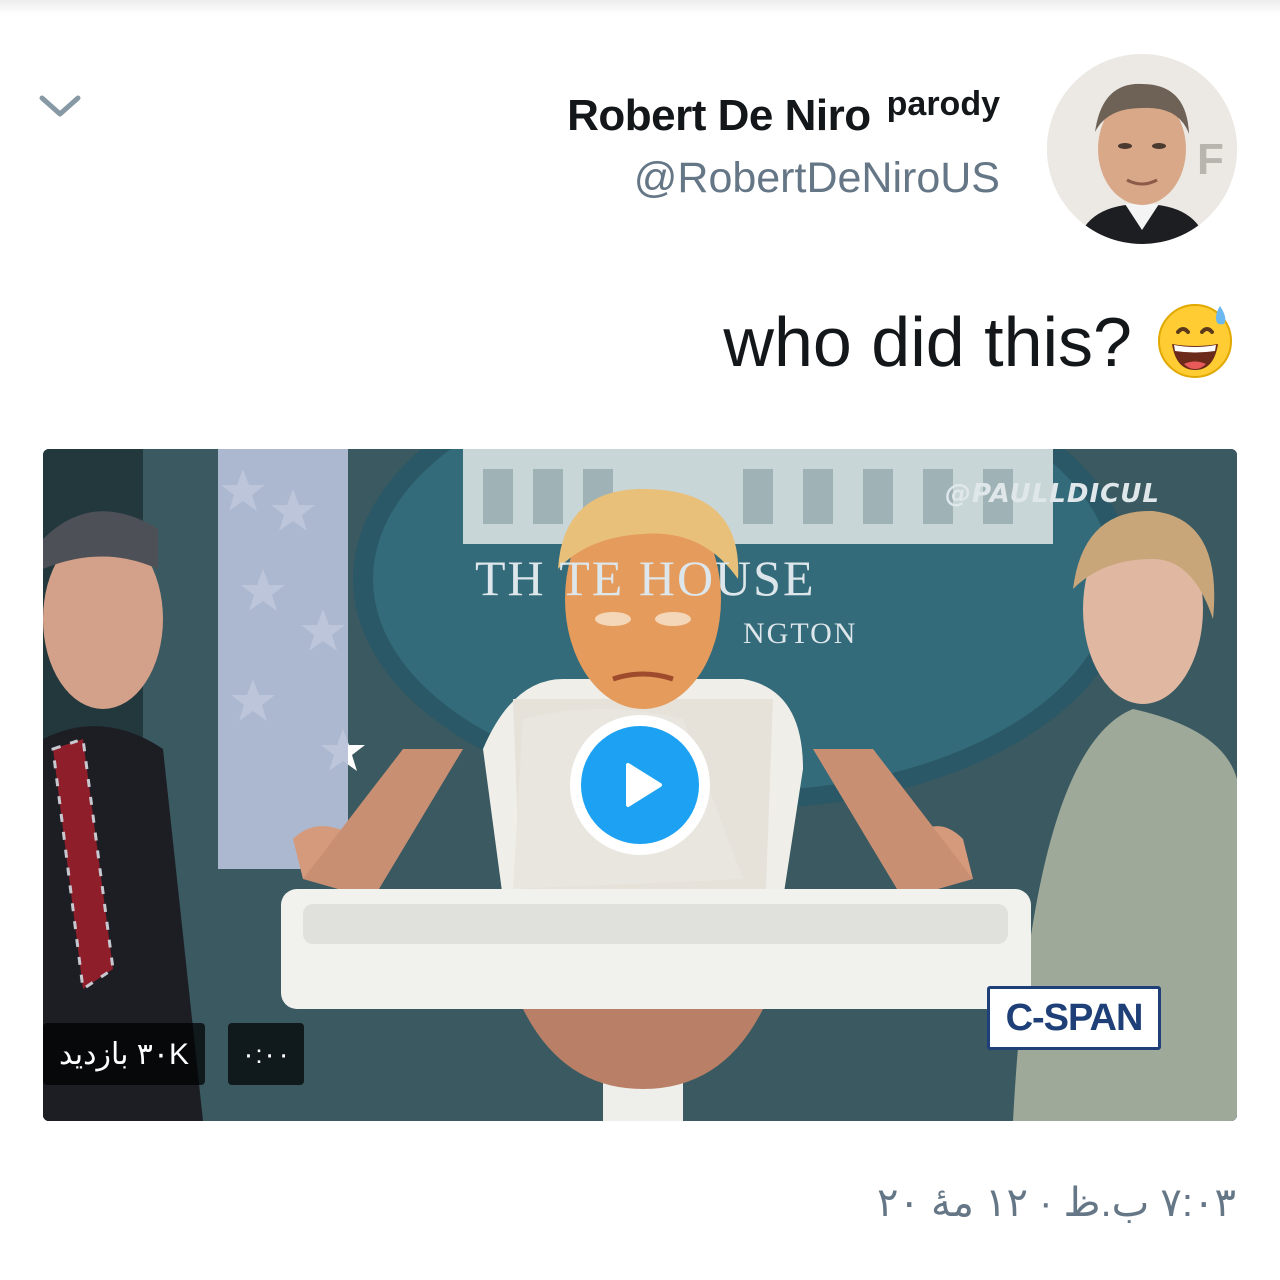 The width and height of the screenshot is (1280, 1280). Describe the element at coordinates (1052, 494) in the screenshot. I see `video-watermark: @PAULLDICUL` at that location.